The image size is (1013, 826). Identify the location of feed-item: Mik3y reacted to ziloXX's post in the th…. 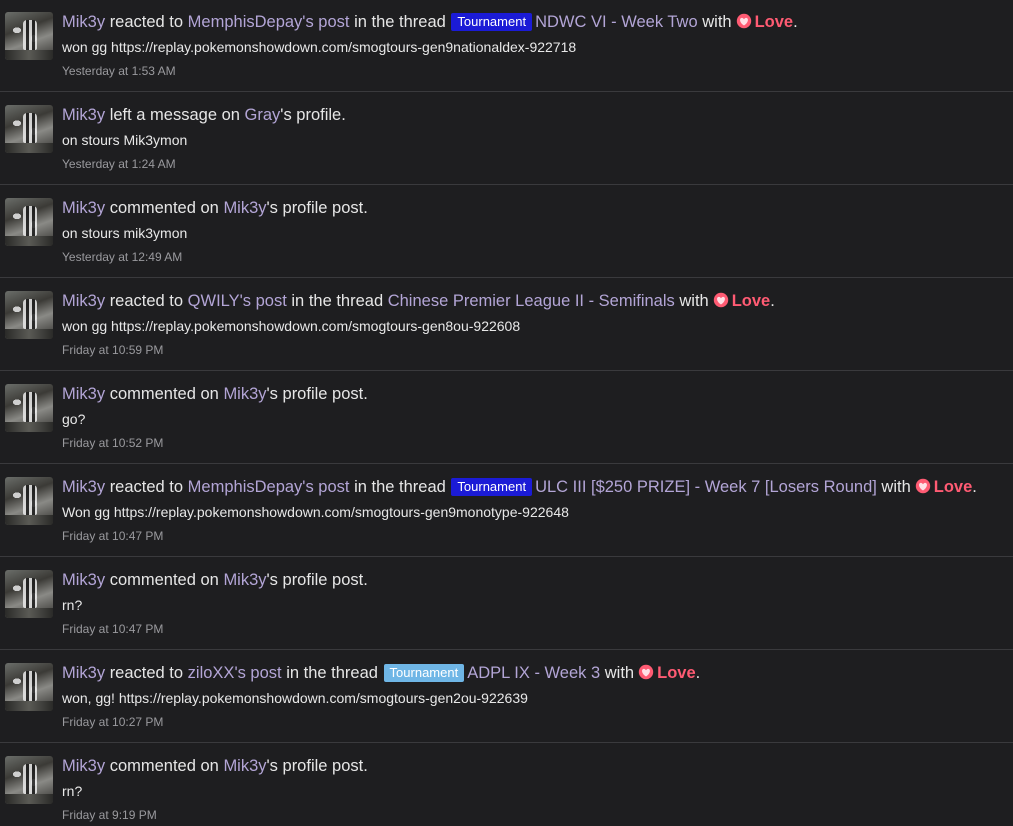
(506, 697).